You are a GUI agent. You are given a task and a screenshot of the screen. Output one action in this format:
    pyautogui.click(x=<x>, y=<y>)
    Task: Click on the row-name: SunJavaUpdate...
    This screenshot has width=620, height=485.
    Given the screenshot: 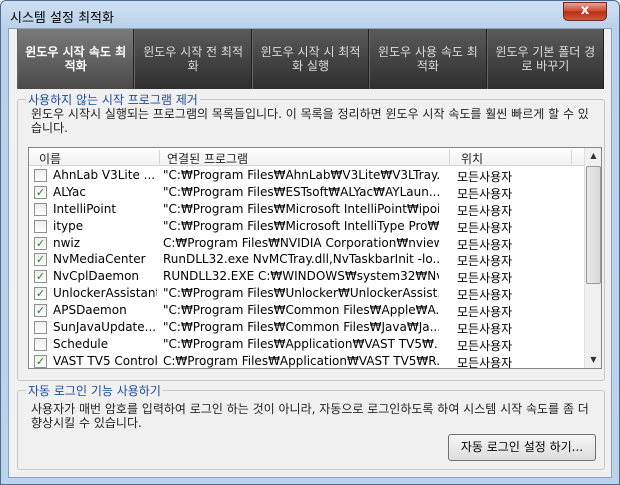 What is the action you would take?
    pyautogui.click(x=105, y=327)
    